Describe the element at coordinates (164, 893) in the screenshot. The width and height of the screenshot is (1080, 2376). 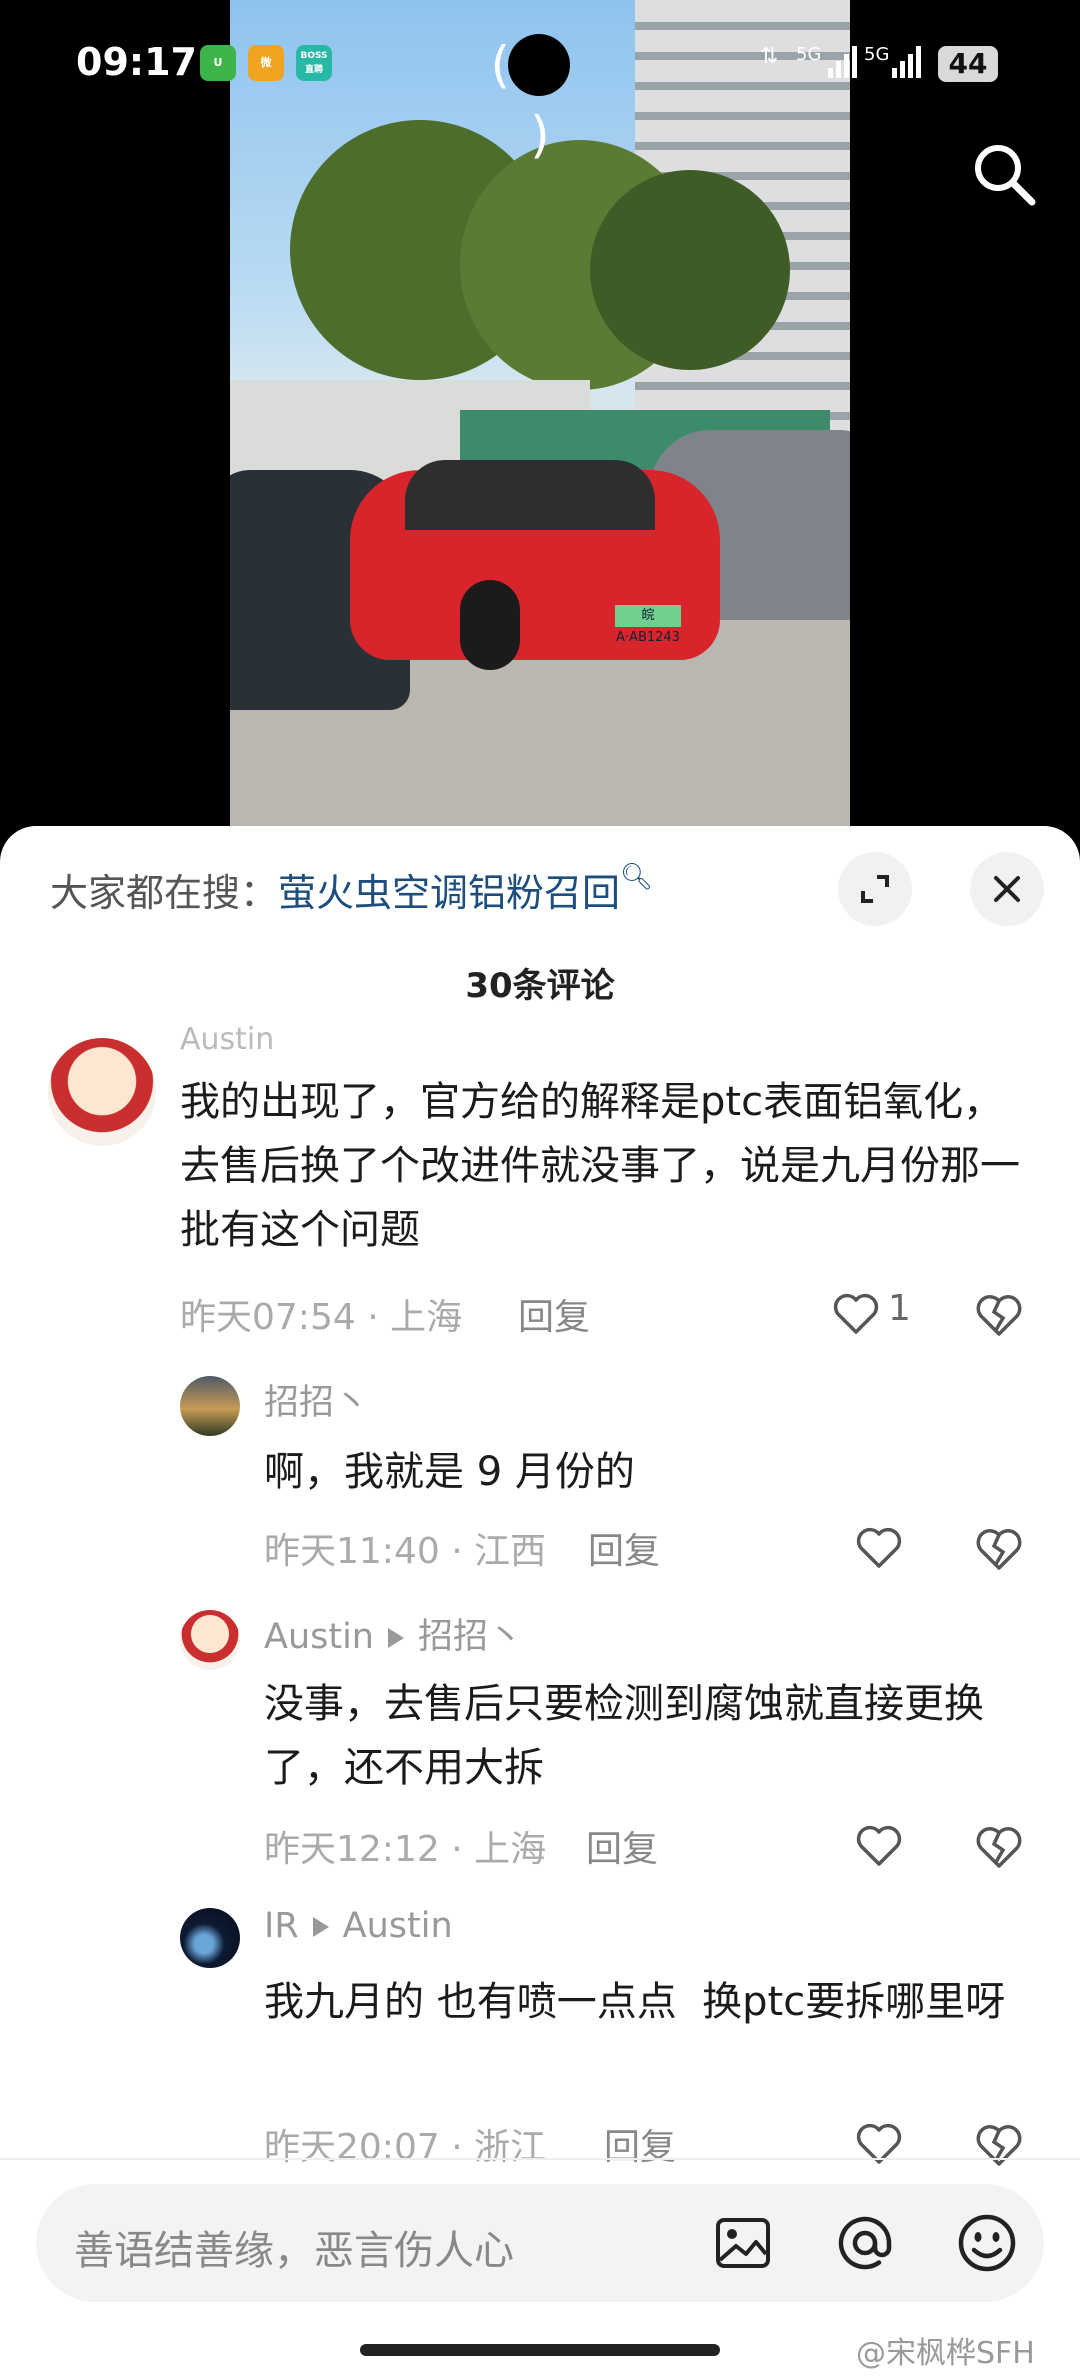
I see `hot-search-prefix: 大家都在搜：` at that location.